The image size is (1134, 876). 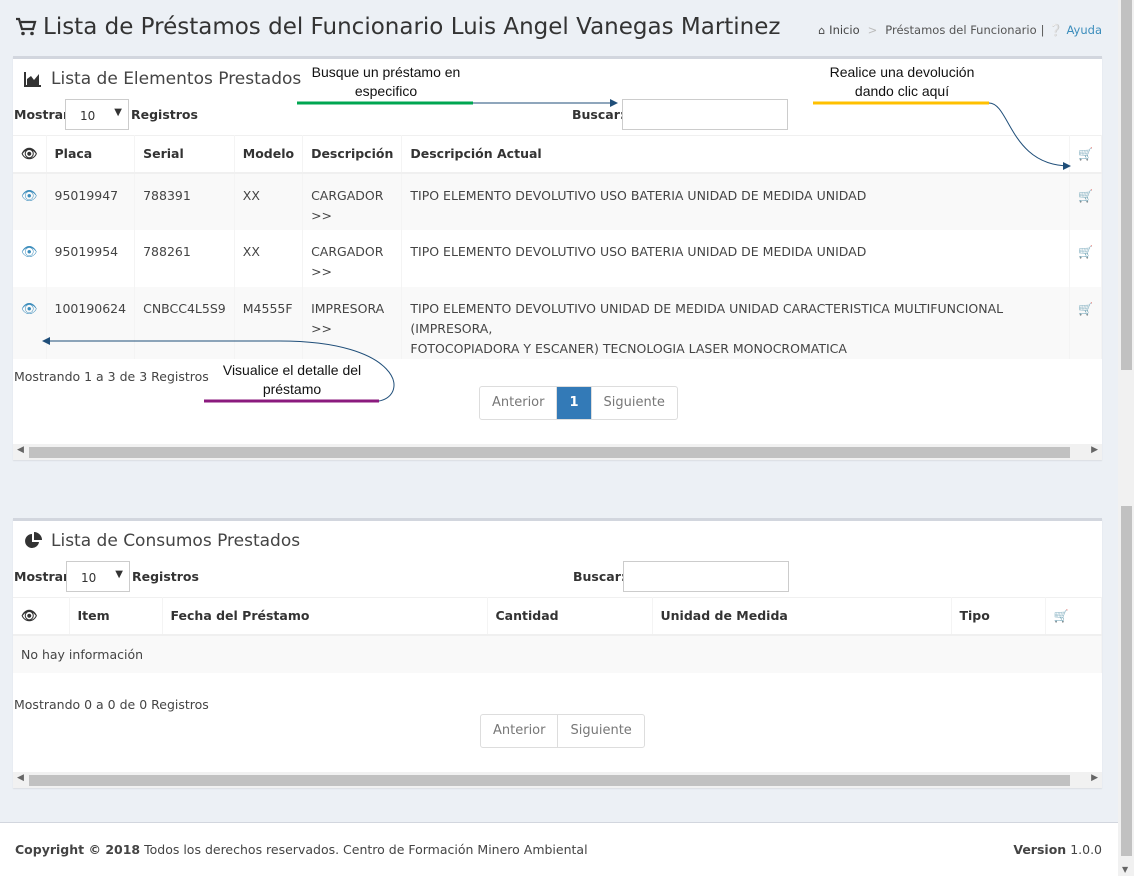 What do you see at coordinates (822, 30) in the screenshot?
I see `home-icon: ⌂` at bounding box center [822, 30].